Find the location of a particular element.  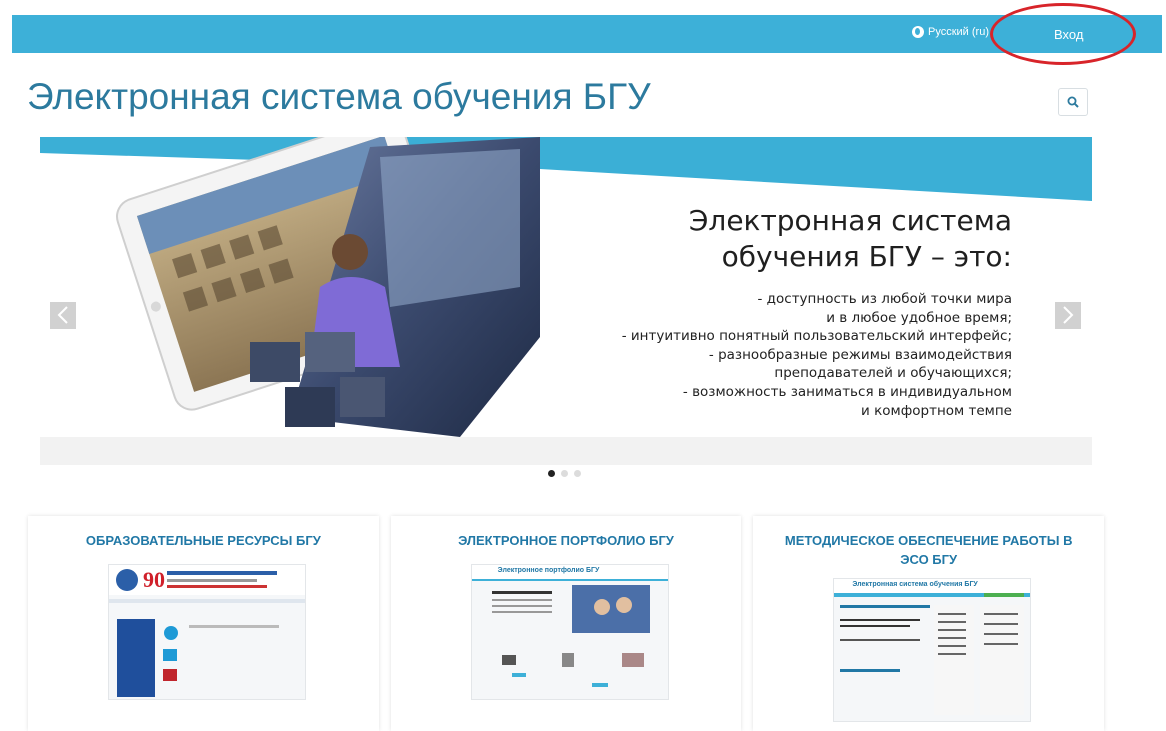

slide-list-item: - разнообразные режимы взаимодействия is located at coordinates (860, 354).